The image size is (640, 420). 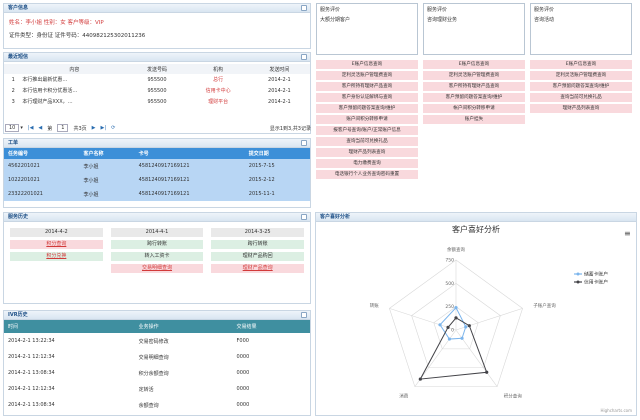 I want to click on service-date: 2014-4-2, so click(x=56, y=232).